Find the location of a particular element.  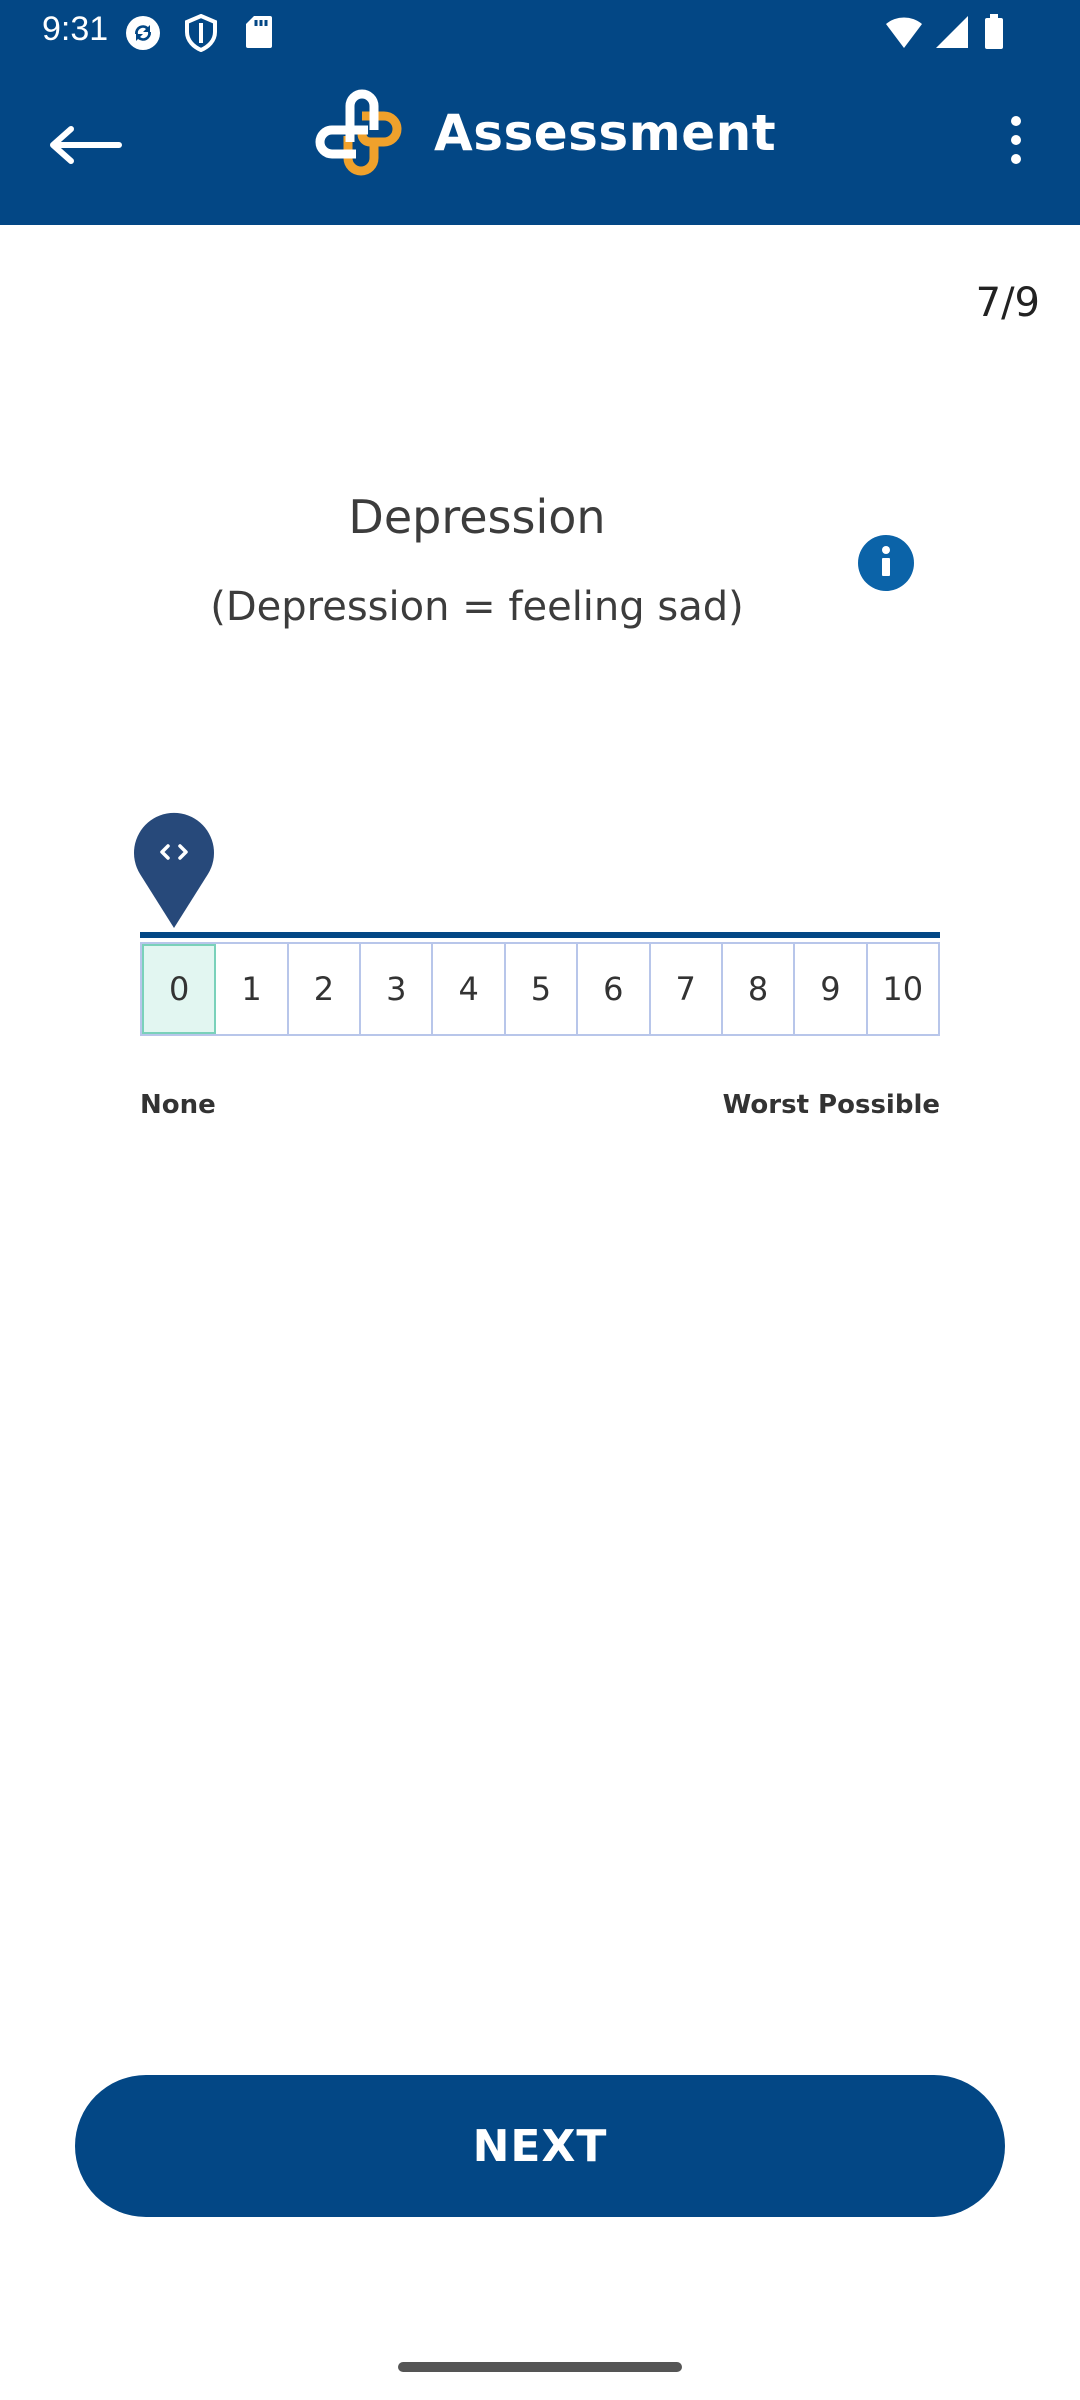

more-vert-icon is located at coordinates (1016, 121).